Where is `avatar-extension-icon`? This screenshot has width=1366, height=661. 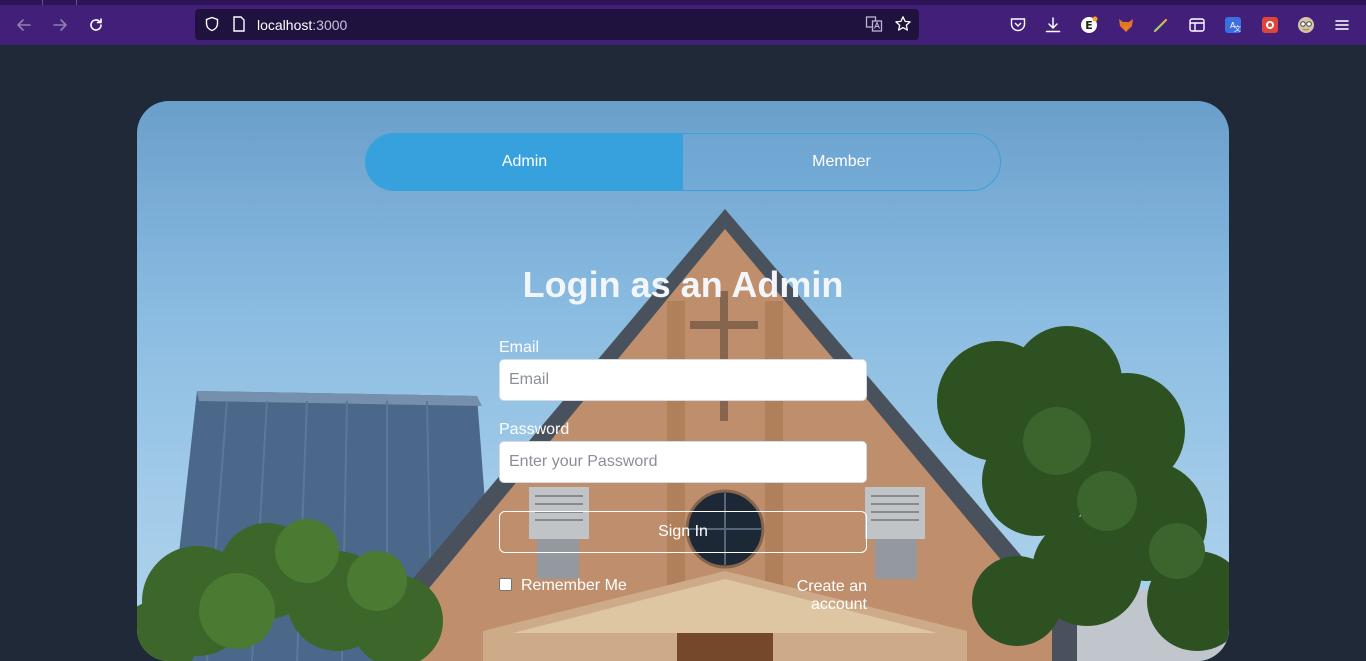
avatar-extension-icon is located at coordinates (1306, 25).